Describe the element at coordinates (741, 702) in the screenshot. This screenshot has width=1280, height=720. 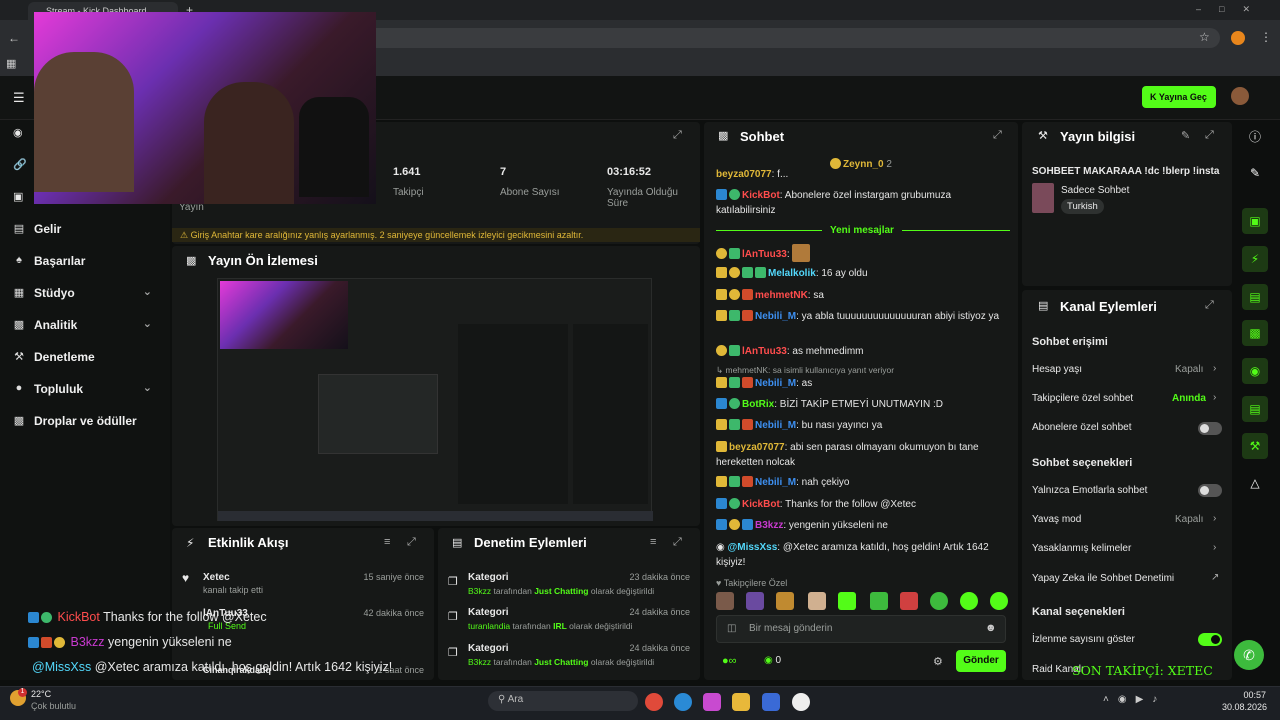
I see `folder-icon` at that location.